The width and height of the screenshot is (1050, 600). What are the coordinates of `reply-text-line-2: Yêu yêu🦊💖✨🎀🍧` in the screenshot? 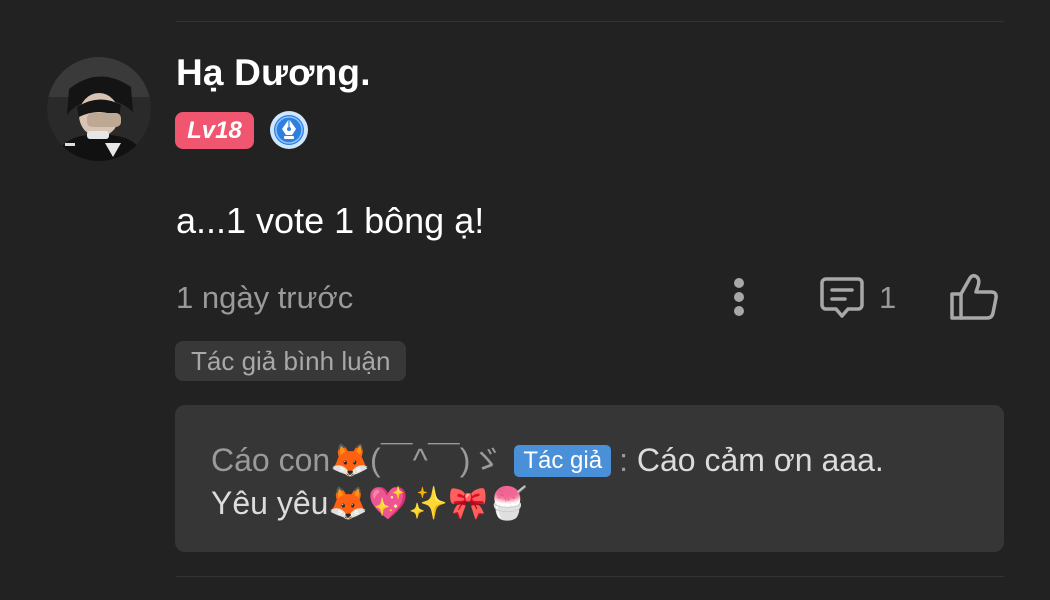 It's located at (369, 503).